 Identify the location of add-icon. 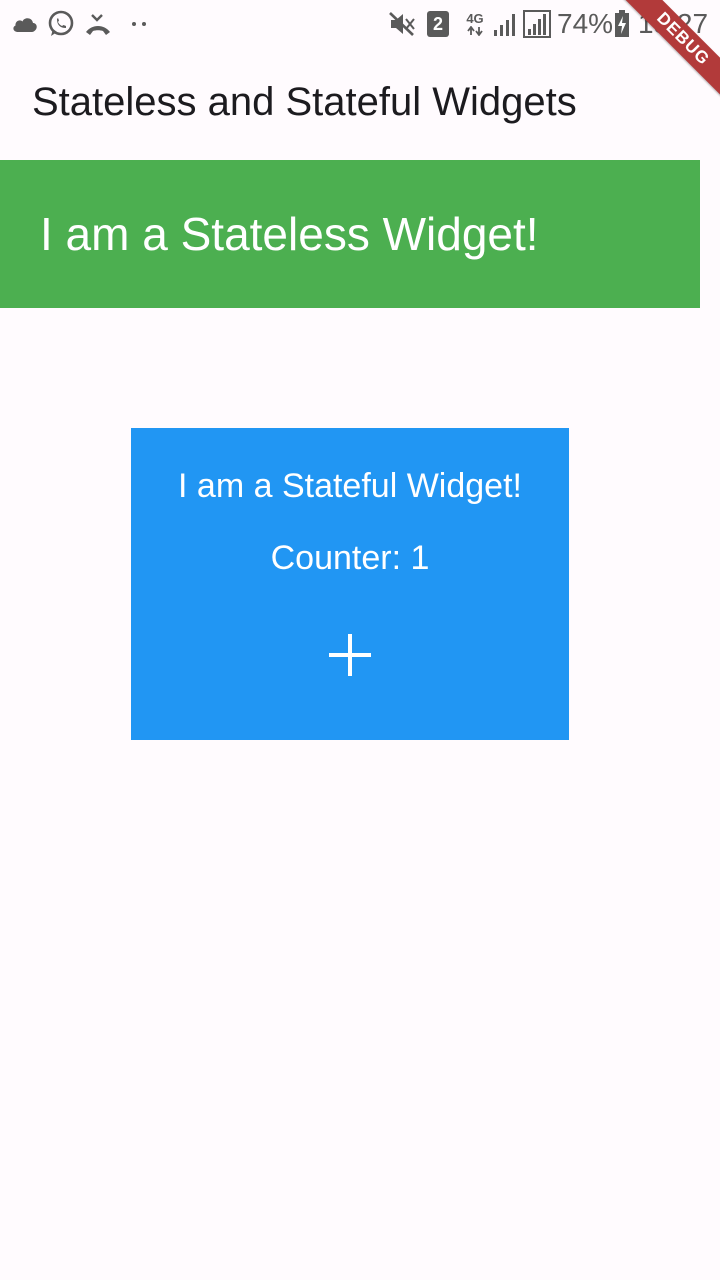
(350, 655).